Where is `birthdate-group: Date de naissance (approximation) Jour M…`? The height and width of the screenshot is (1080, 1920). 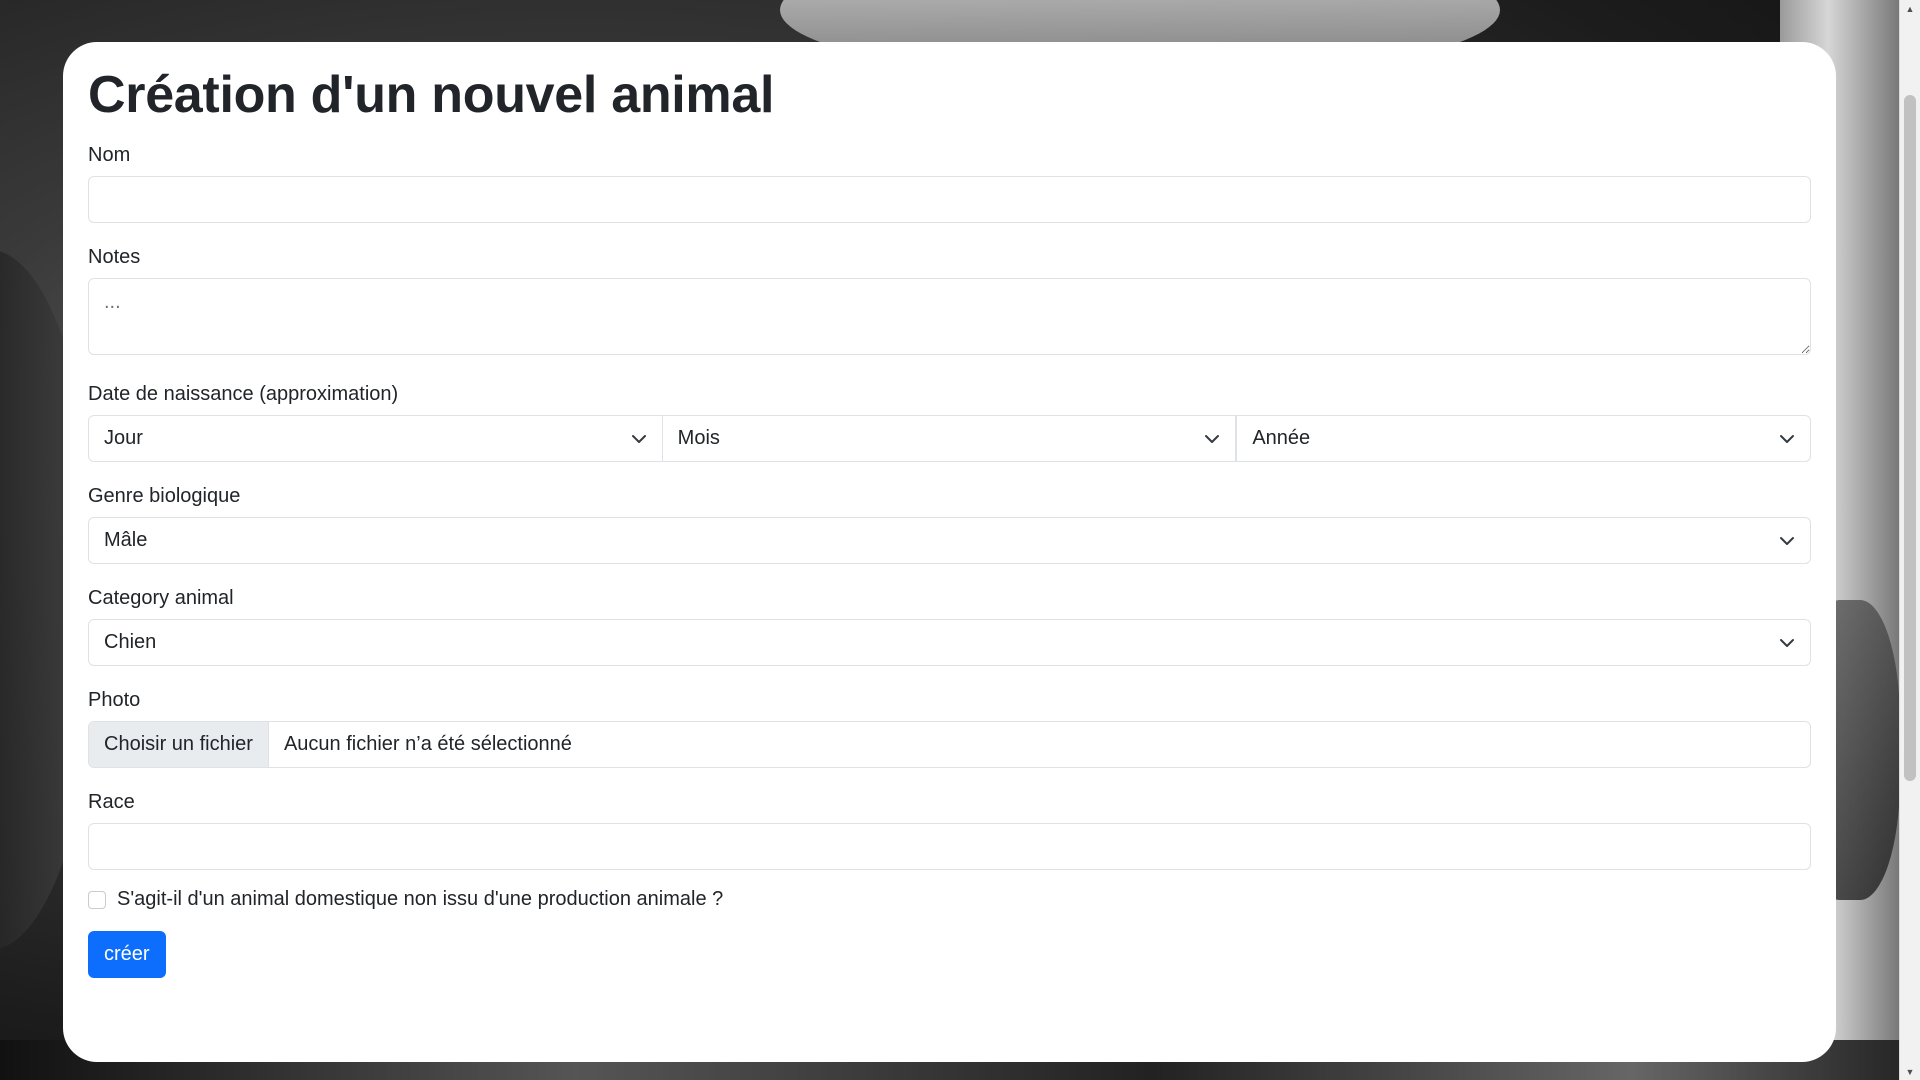
birthdate-group: Date de naissance (approximation) Jour M… is located at coordinates (950, 422).